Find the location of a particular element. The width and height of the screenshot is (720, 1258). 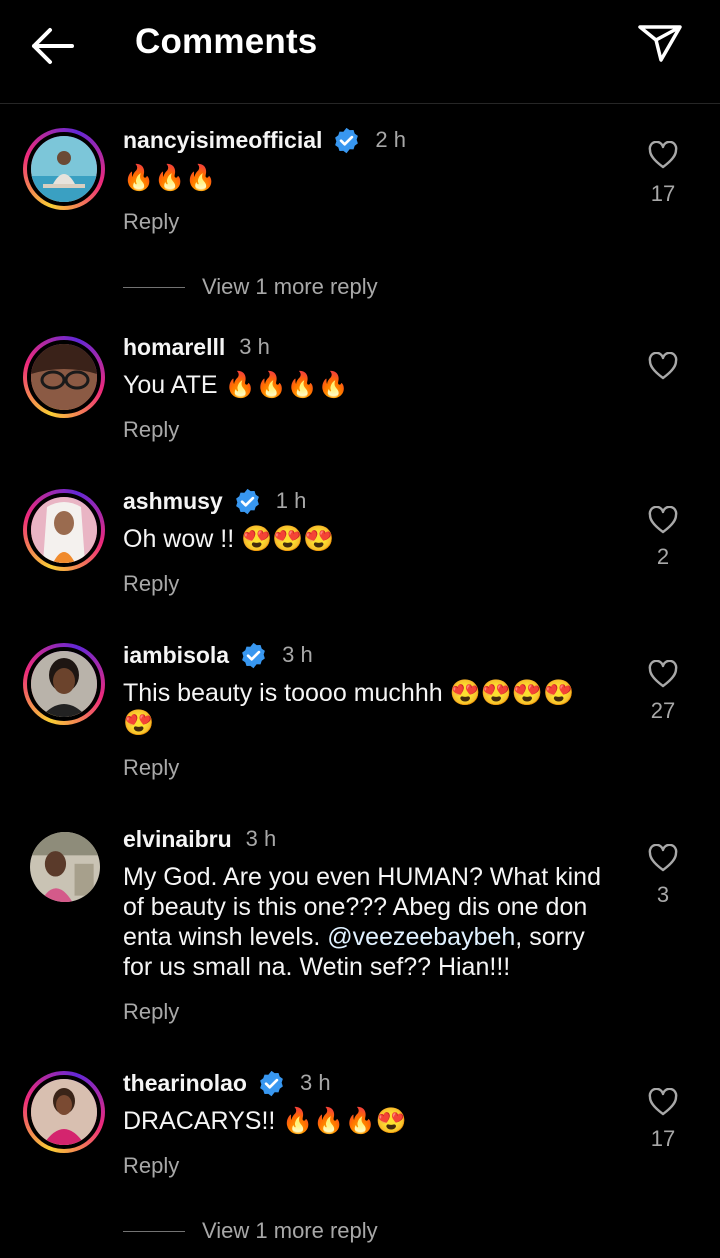

header-bar: Comments is located at coordinates (360, 52).